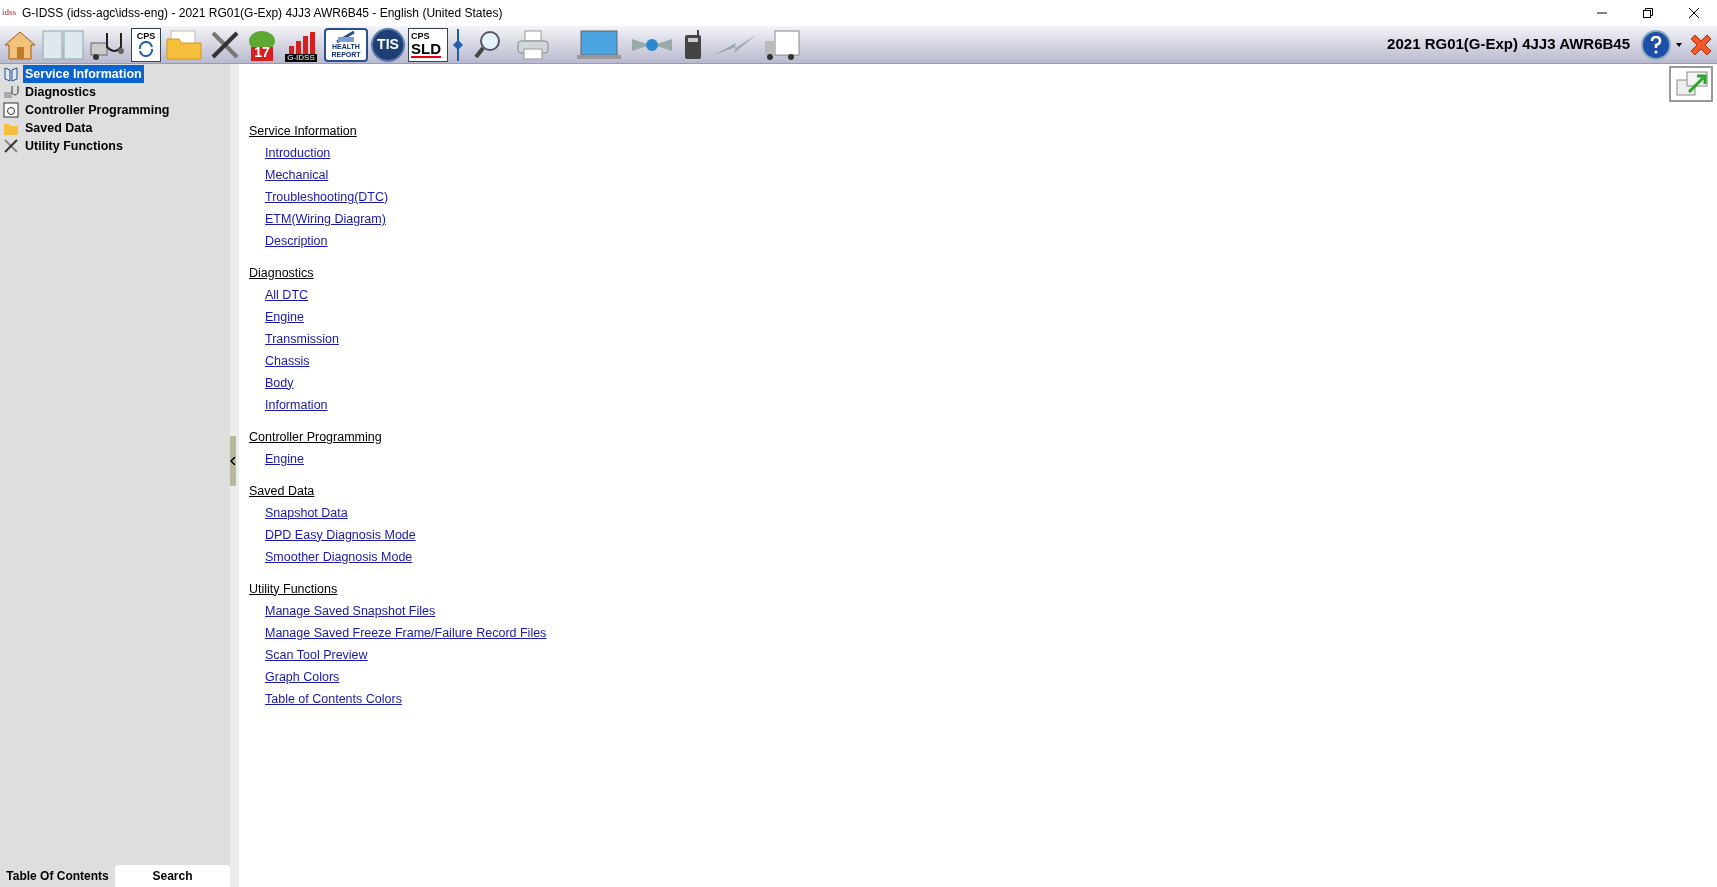 This screenshot has width=1717, height=887. Describe the element at coordinates (340, 535) in the screenshot. I see `link: DPD Easy Diagnosis Mode` at that location.